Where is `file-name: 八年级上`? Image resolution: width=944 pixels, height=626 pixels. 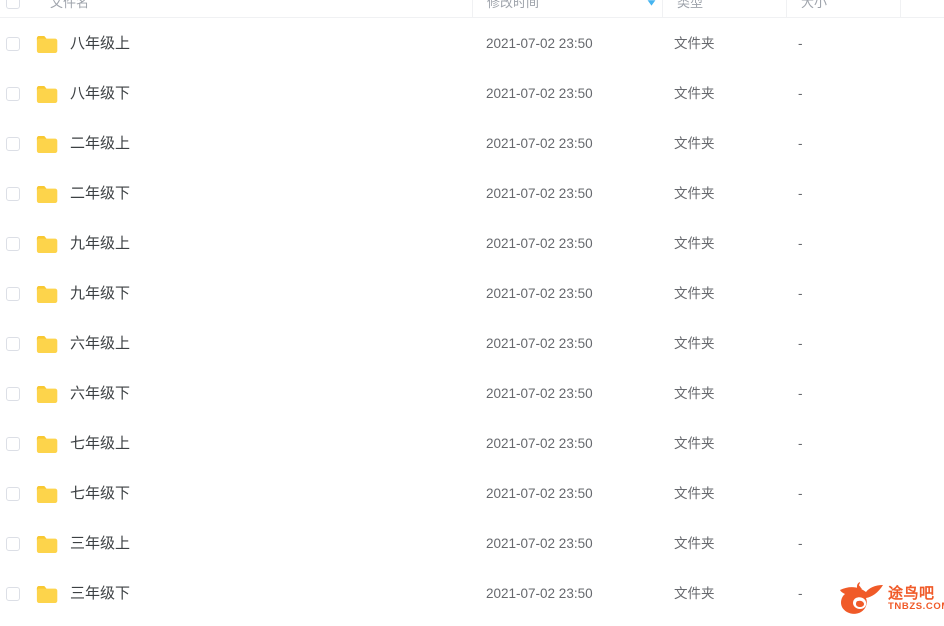 file-name: 八年级上 is located at coordinates (100, 44).